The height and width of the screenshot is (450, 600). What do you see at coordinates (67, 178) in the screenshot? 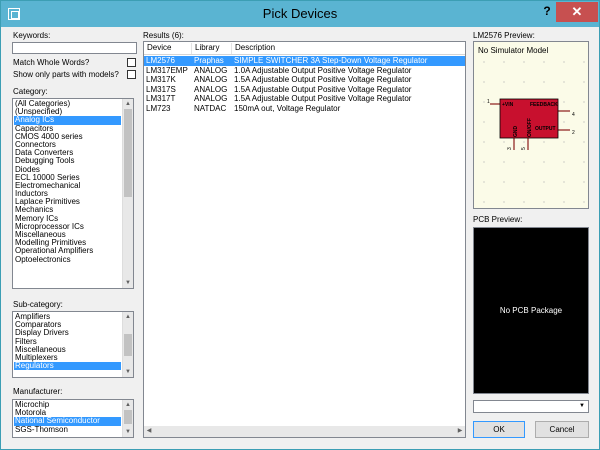
I see `category-item: ECL 10000 Series` at bounding box center [67, 178].